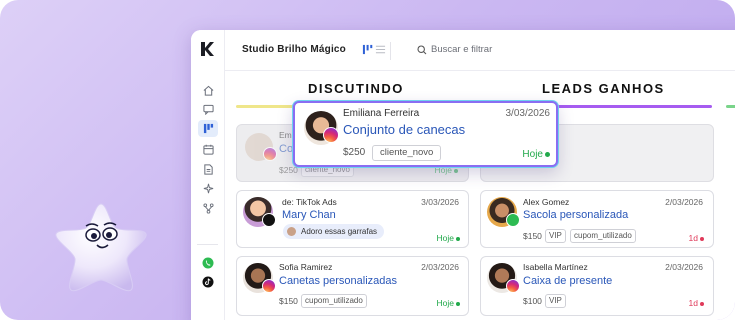 The image size is (735, 320). I want to click on home-icon, so click(208, 90).